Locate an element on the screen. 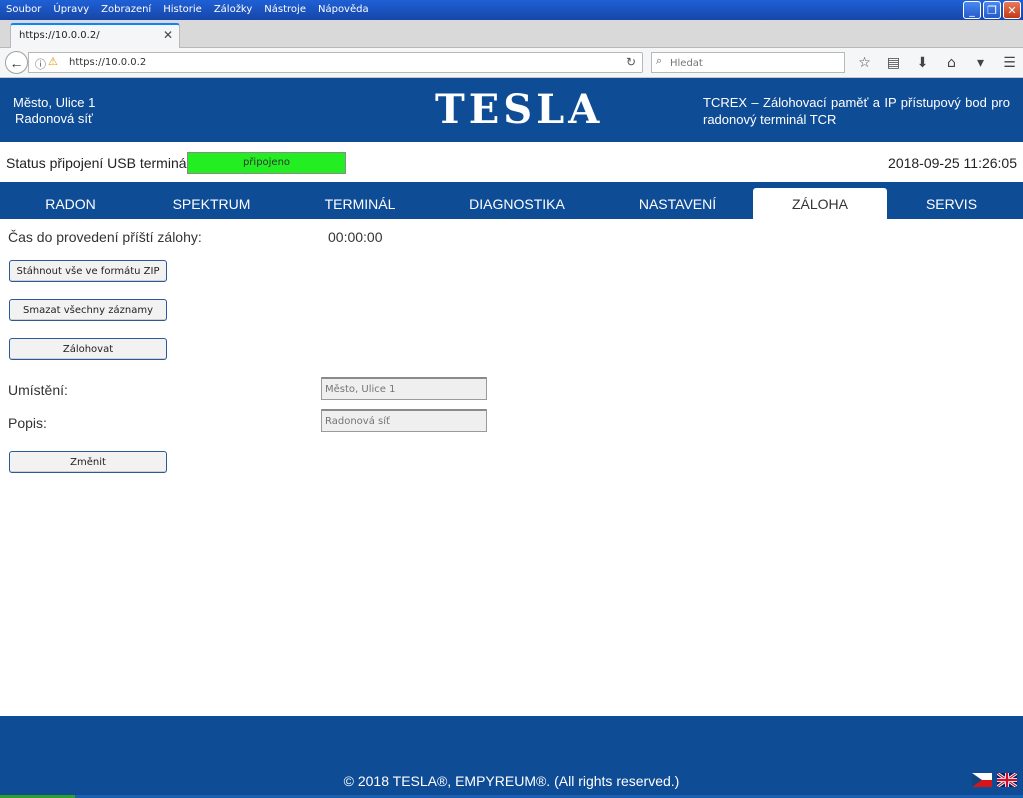 This screenshot has height=798, width=1023. close-window-icon: ✕ is located at coordinates (1012, 10).